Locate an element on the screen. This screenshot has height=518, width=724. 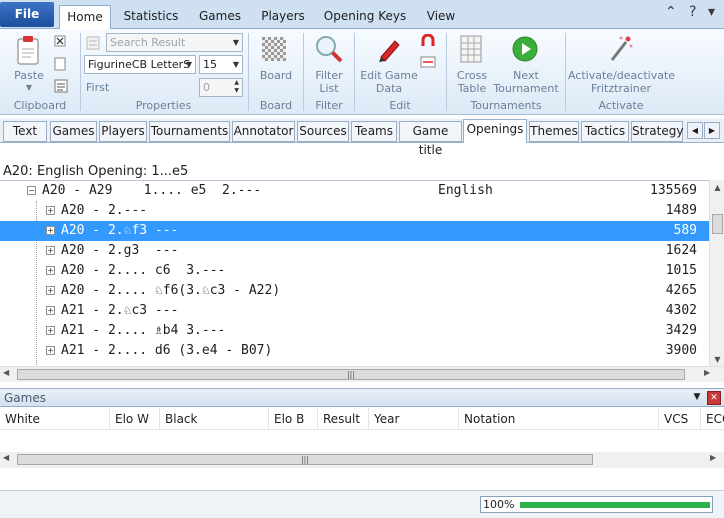
tree-row: + A20 - 2.... c6 3.--- 1015 is located at coordinates (354, 271).